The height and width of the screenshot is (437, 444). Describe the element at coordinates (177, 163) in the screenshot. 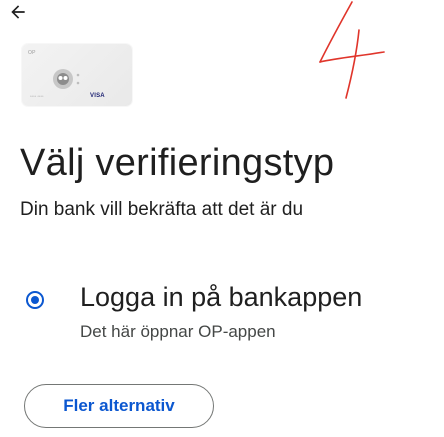

I see `page-title: Välj verifieringstyp` at that location.